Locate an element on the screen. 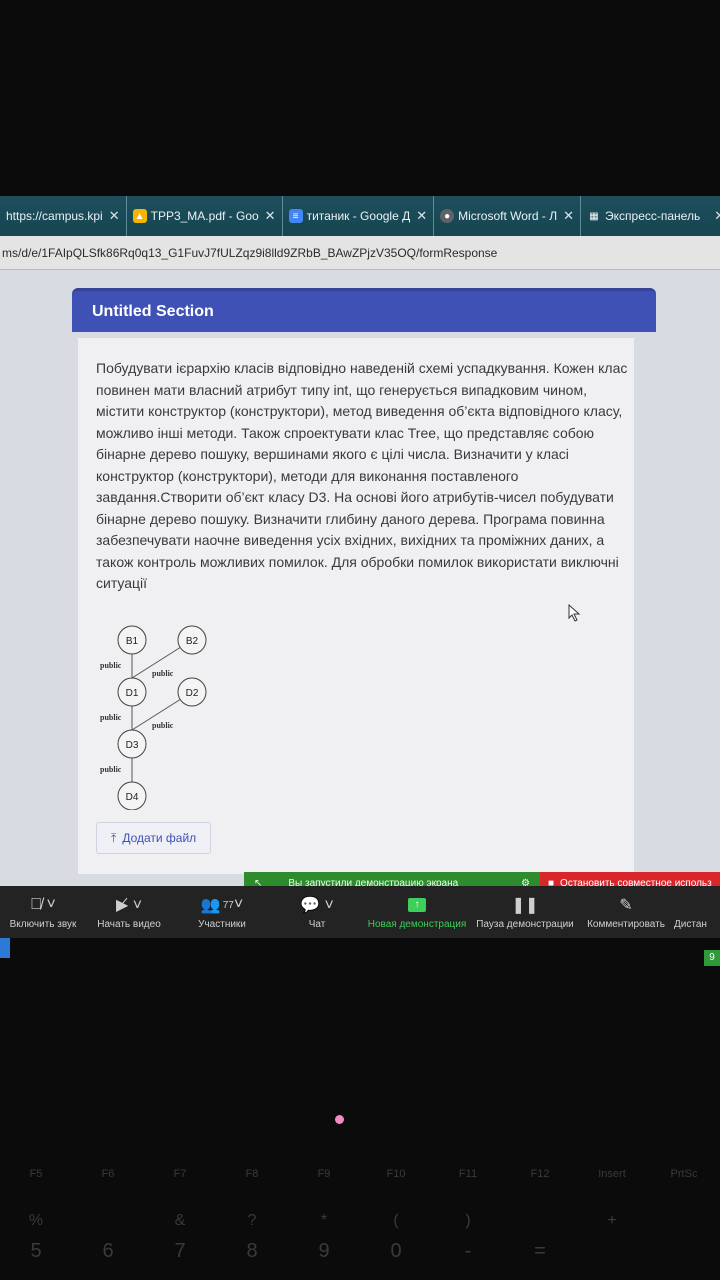 The image size is (720, 1280). google-docs-icon: ≡ is located at coordinates (295, 216).